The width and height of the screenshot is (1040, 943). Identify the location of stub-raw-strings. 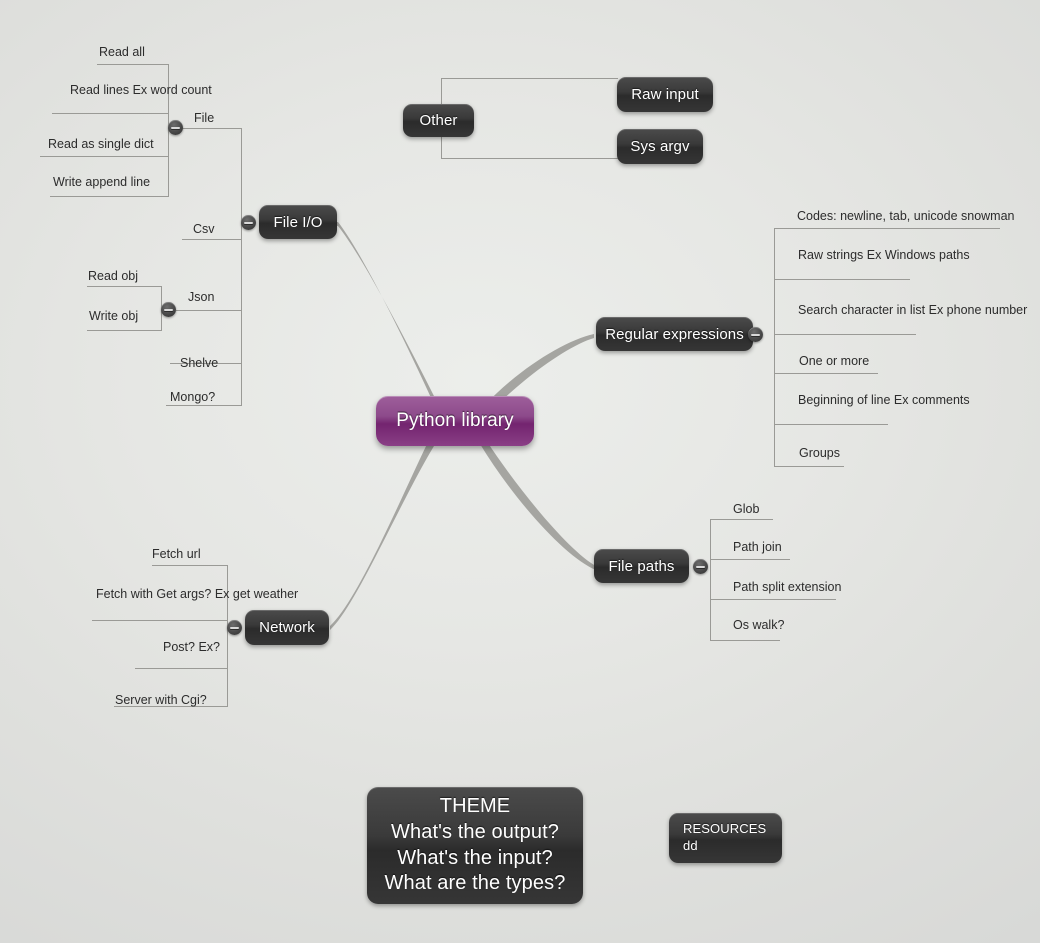
(842, 279).